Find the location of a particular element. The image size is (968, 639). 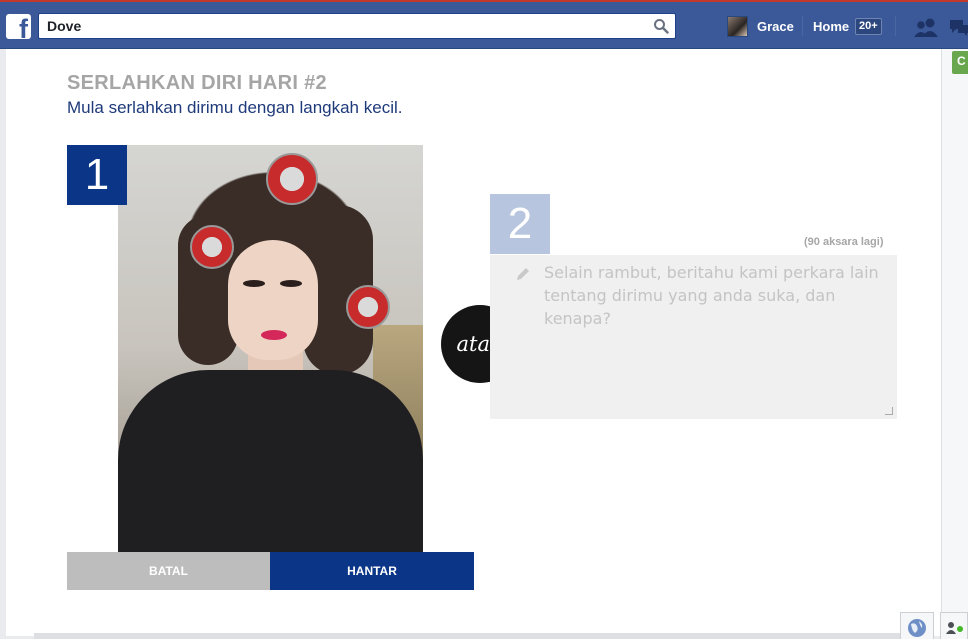

facebook-logo-icon: f is located at coordinates (18, 26).